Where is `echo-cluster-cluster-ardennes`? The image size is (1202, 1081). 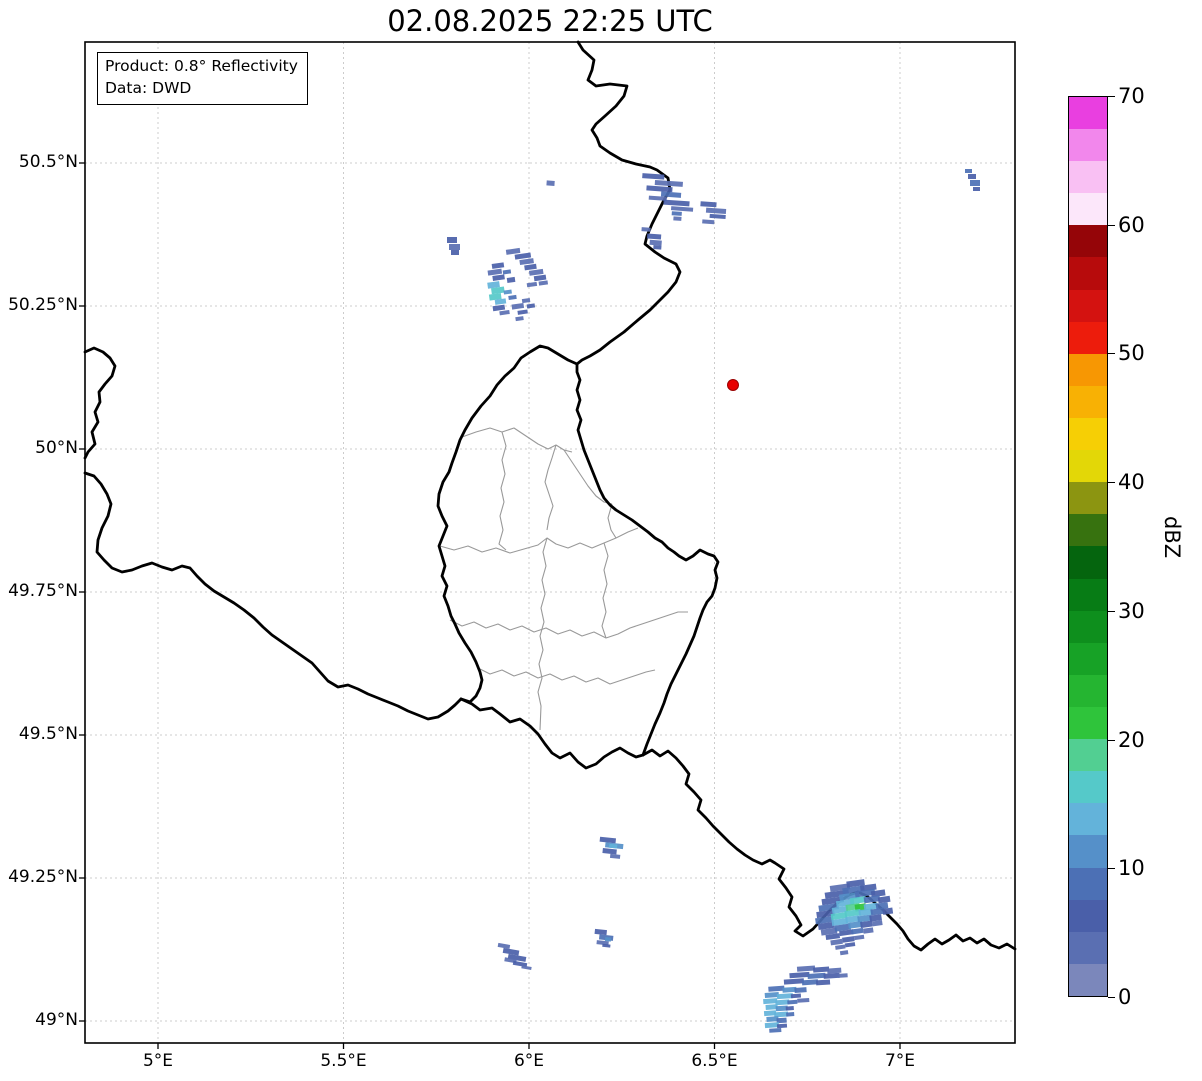 echo-cluster-cluster-ardennes is located at coordinates (518, 284).